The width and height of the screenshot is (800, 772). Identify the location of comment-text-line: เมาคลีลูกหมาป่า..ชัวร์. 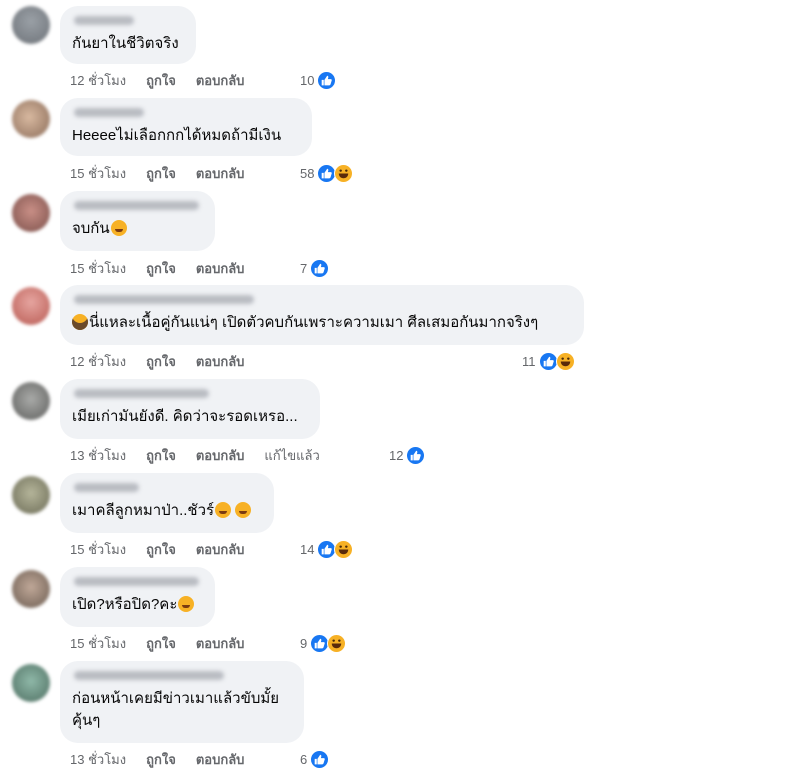
(167, 511).